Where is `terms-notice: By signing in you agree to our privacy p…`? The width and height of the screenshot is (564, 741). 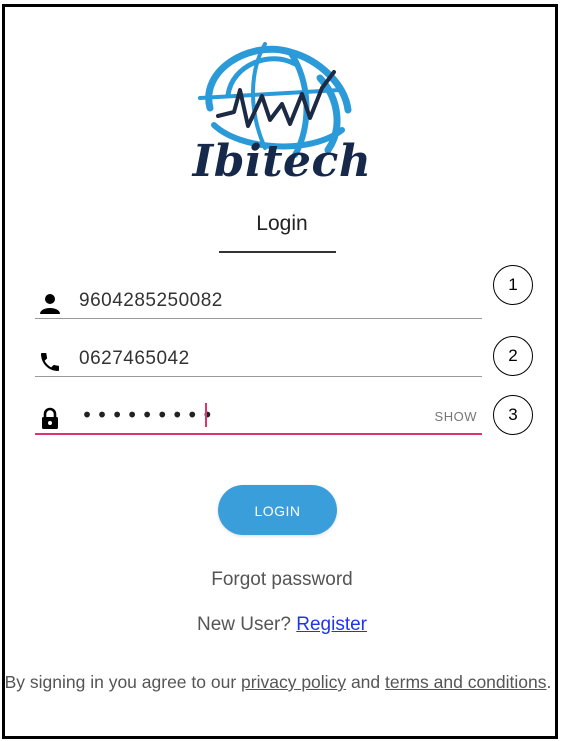
terms-notice: By signing in you agree to our privacy p… is located at coordinates (278, 682).